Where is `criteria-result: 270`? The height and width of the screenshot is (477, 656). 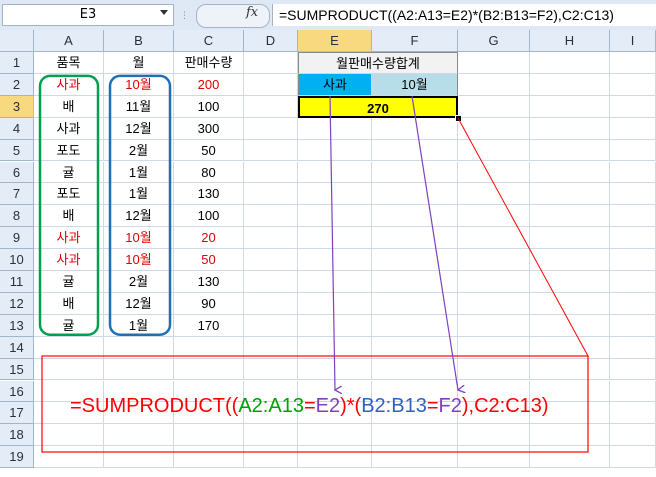
criteria-result: 270 is located at coordinates (378, 106).